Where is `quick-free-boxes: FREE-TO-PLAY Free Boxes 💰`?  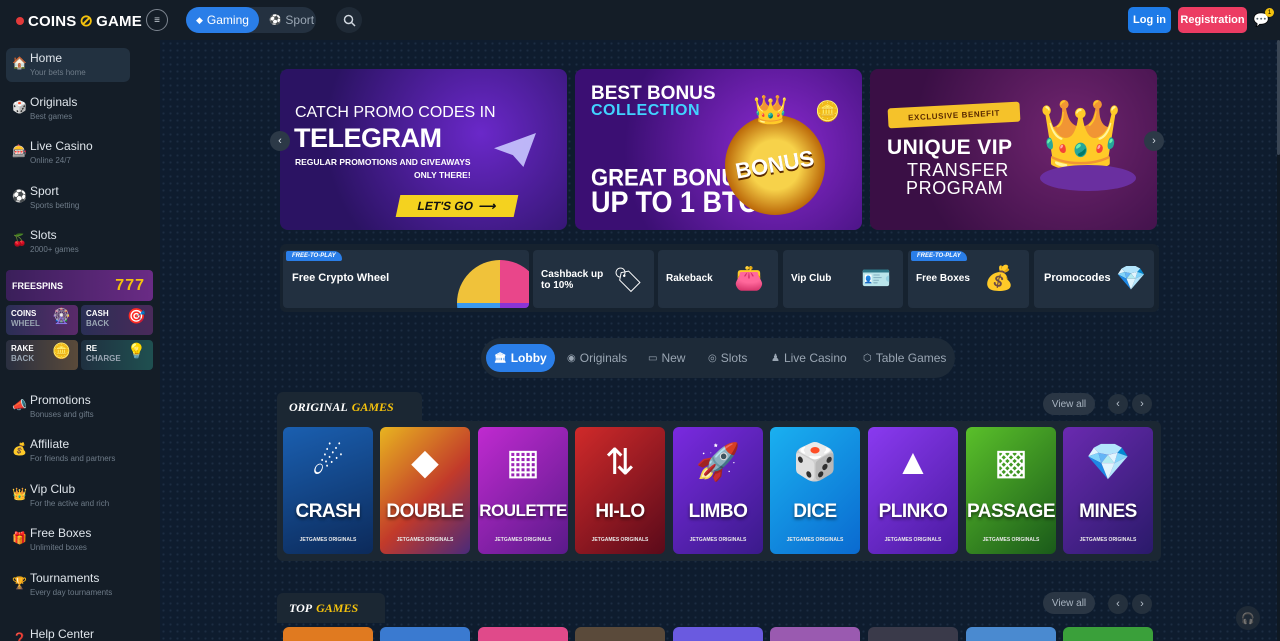 quick-free-boxes: FREE-TO-PLAY Free Boxes 💰 is located at coordinates (968, 279).